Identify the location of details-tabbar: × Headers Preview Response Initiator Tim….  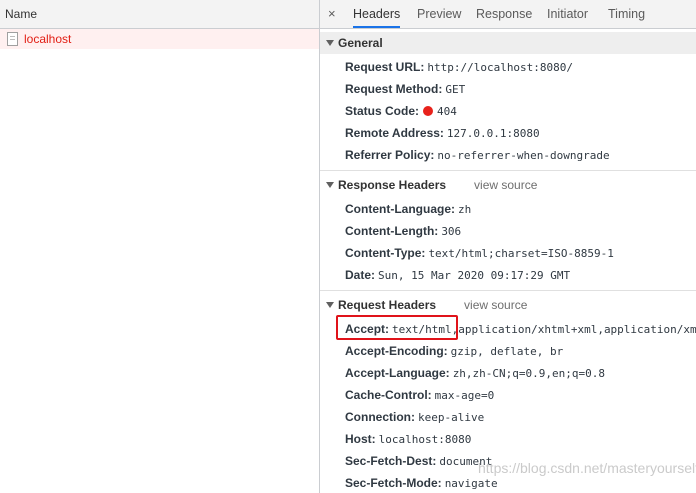
(508, 14).